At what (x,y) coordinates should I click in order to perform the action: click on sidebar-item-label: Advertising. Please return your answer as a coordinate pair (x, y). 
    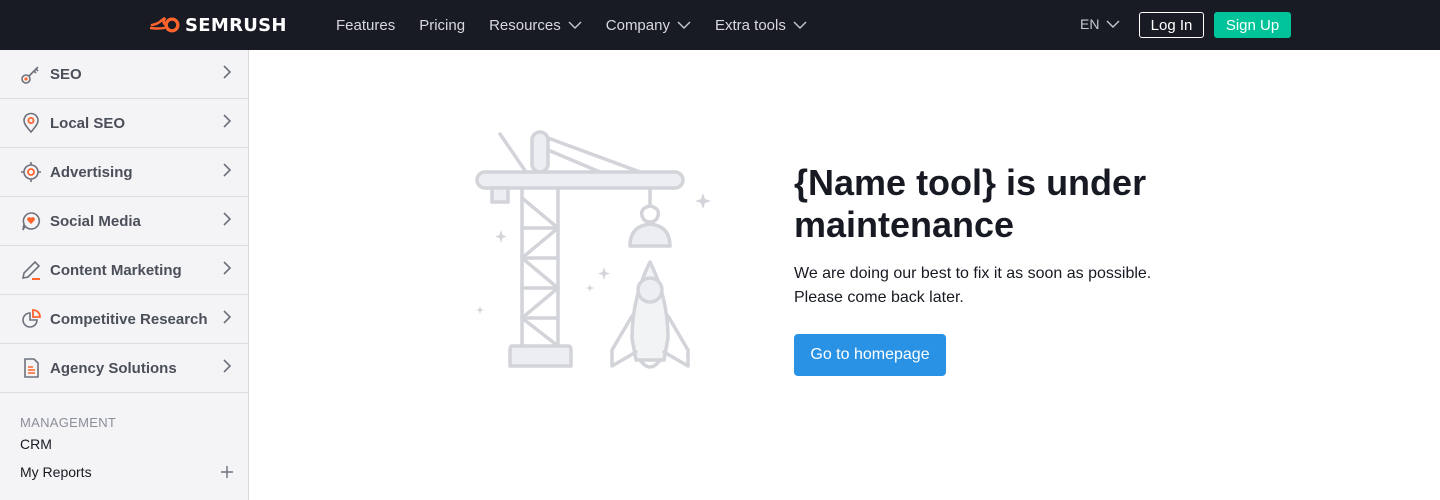
    Looking at the image, I should click on (91, 172).